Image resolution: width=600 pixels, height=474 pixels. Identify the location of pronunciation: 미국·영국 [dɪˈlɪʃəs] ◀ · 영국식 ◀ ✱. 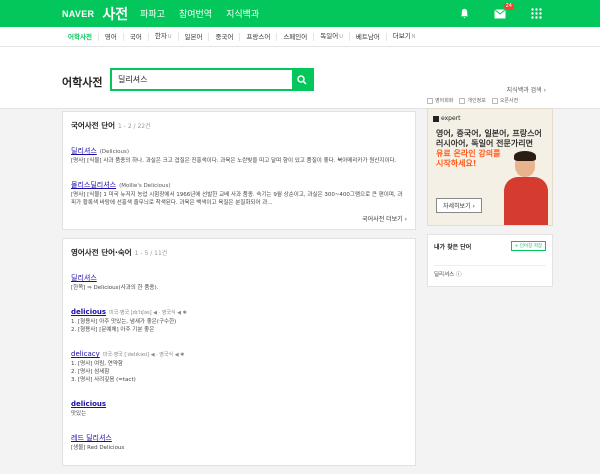
(148, 313).